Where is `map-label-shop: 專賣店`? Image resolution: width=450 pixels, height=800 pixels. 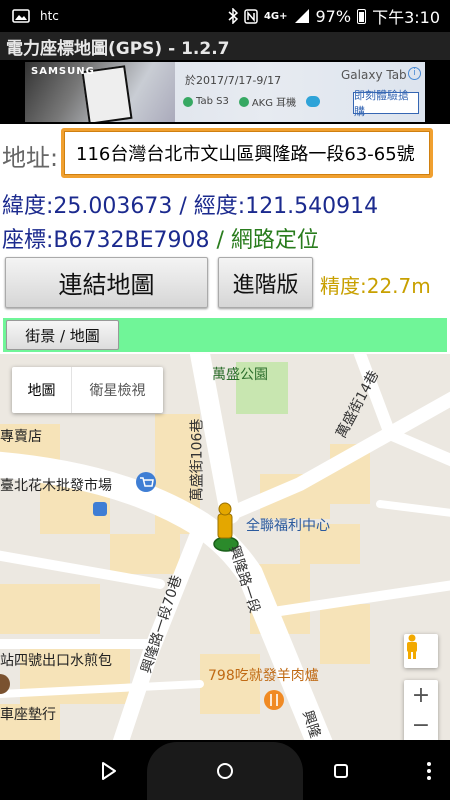 map-label-shop: 專賣店 is located at coordinates (21, 437).